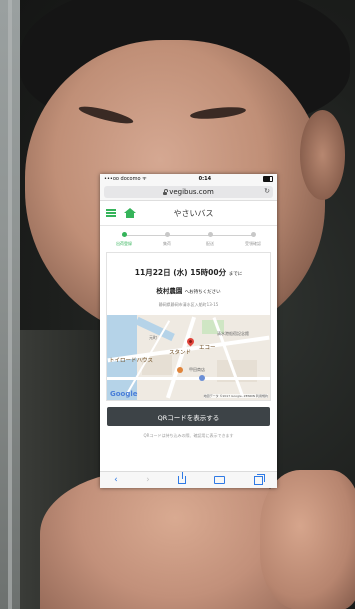  I want to click on step-label: 出荷登録, so click(124, 243).